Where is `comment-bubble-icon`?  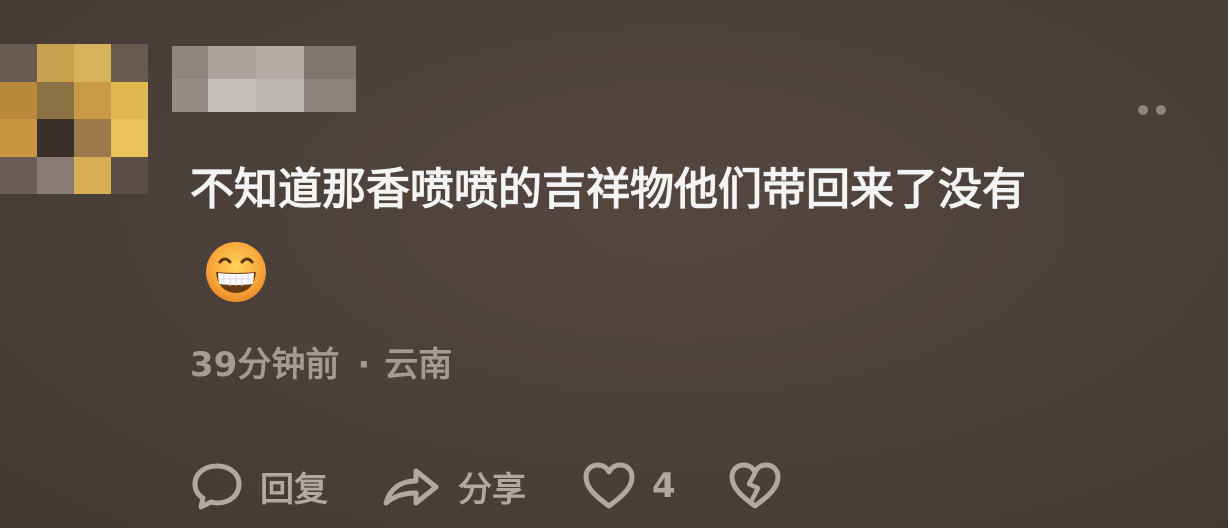
comment-bubble-icon is located at coordinates (217, 486).